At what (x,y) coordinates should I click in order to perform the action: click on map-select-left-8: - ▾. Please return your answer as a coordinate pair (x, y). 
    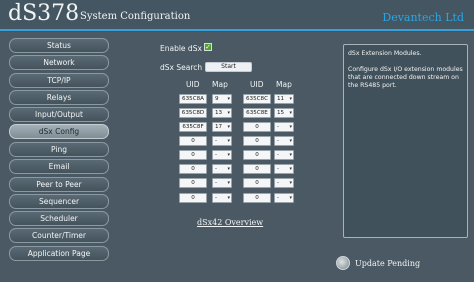
    Looking at the image, I should click on (222, 198).